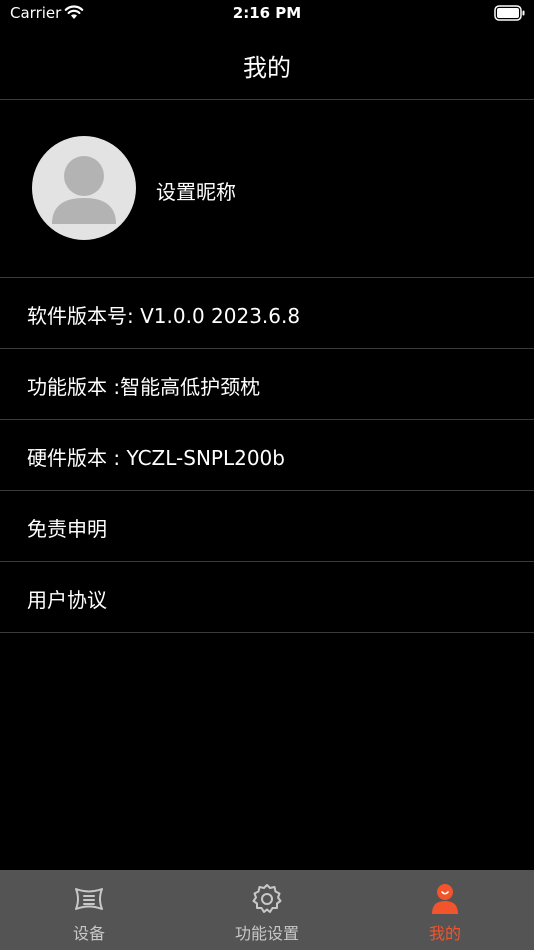 This screenshot has width=534, height=950. What do you see at coordinates (144, 387) in the screenshot?
I see `function-version-label: 功能版本 :智能高低护颈枕` at bounding box center [144, 387].